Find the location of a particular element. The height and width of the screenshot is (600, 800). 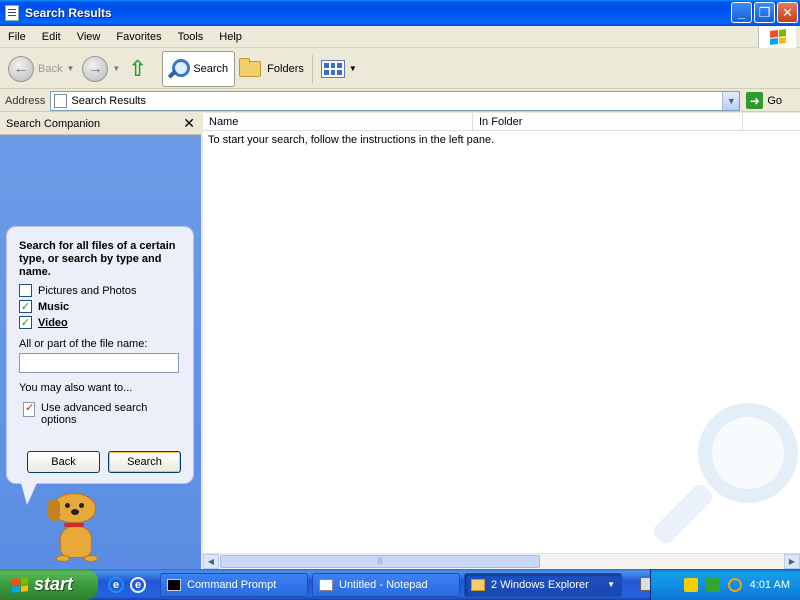

video-label: Video is located at coordinates (53, 322).